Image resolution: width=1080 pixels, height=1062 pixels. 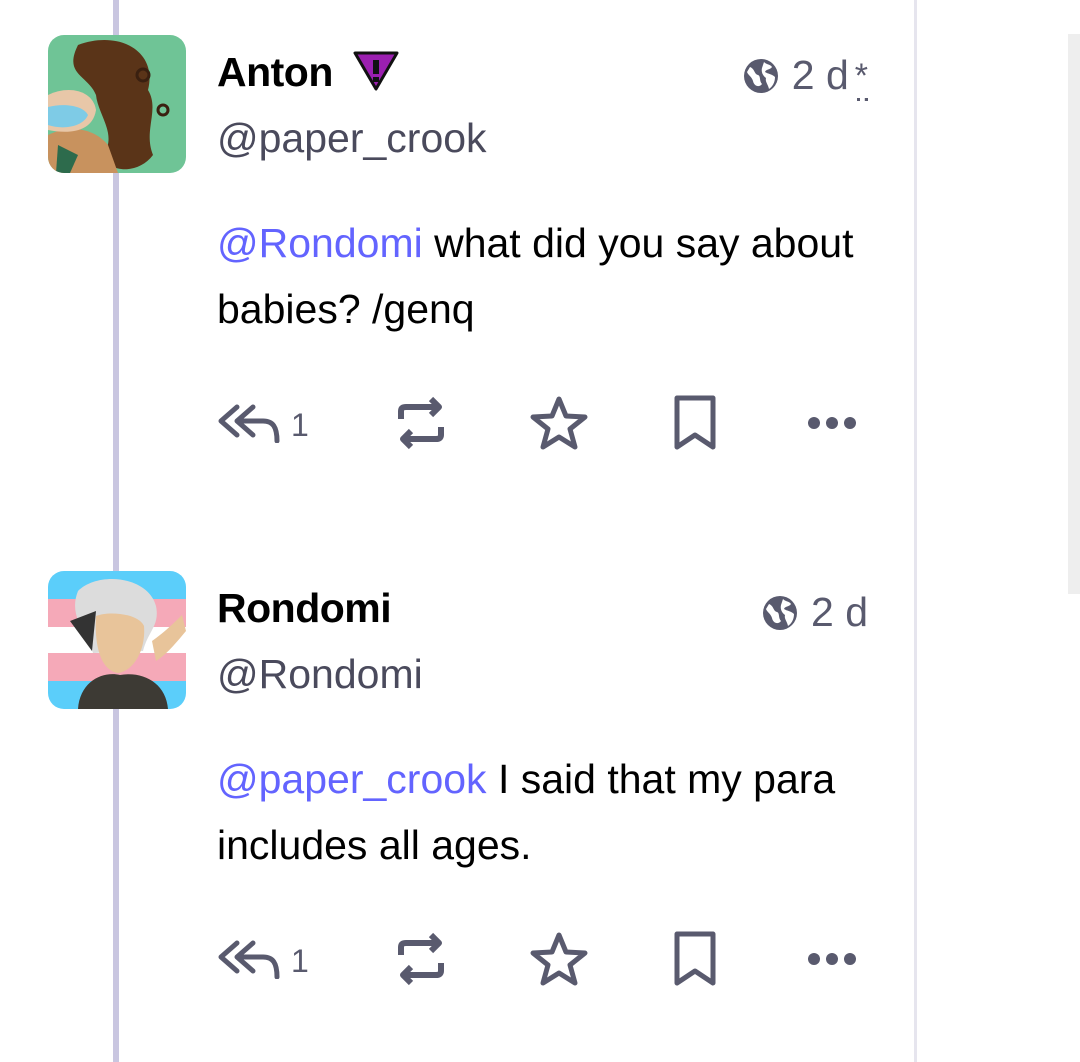 I want to click on warning-badge-icon, so click(x=376, y=73).